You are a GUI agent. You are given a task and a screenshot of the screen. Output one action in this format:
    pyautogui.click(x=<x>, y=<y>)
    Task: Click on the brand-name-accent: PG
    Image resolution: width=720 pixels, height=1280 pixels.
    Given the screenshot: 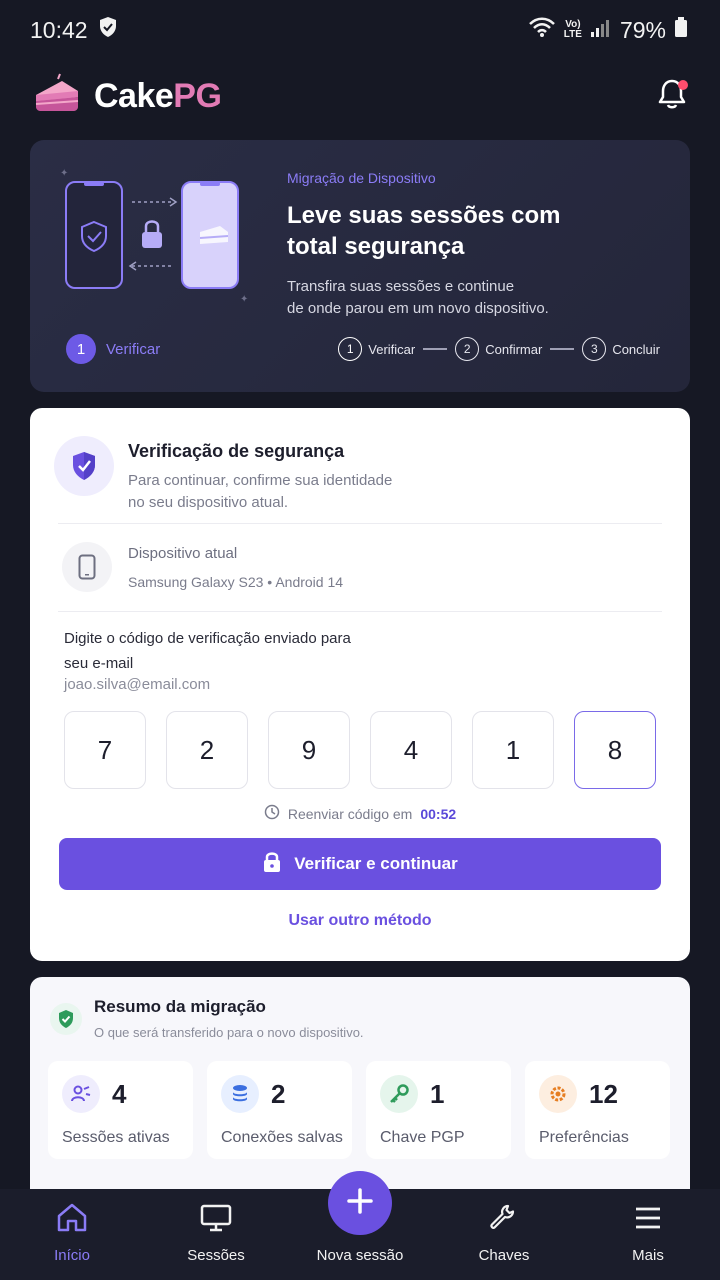 What is the action you would take?
    pyautogui.click(x=197, y=95)
    